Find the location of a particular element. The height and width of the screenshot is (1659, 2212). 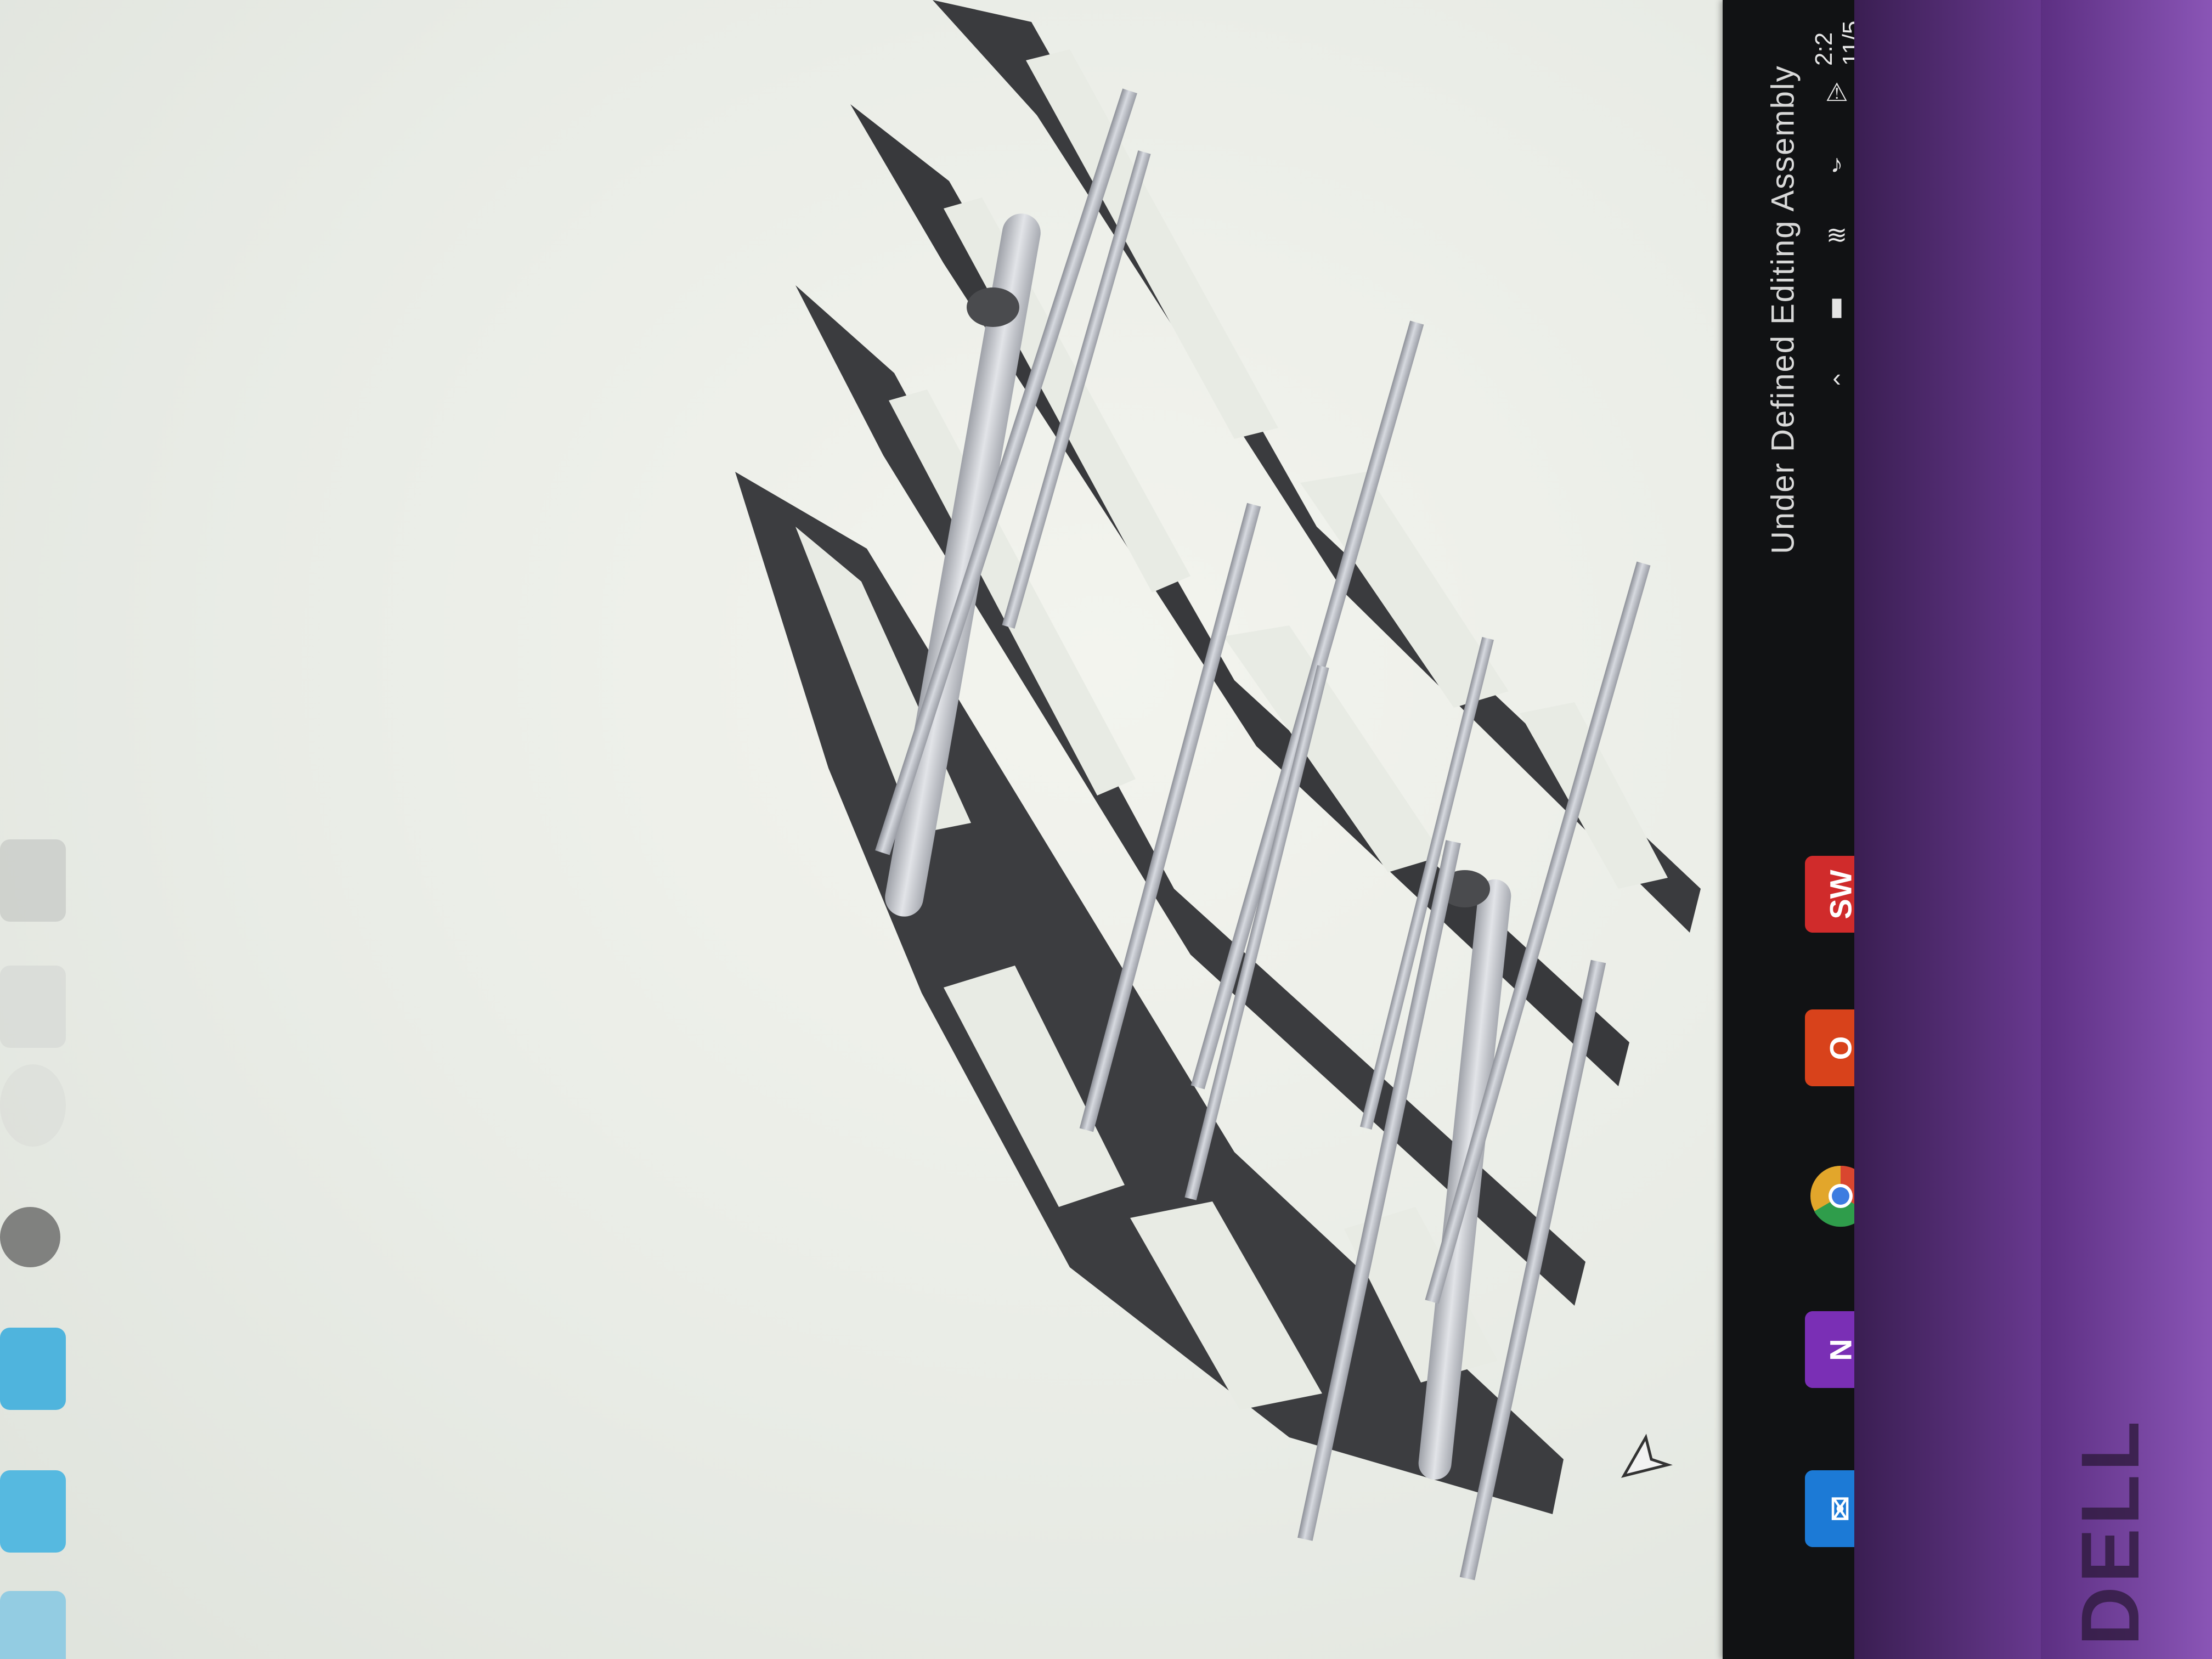

sphere-icon is located at coordinates (33, 1105).